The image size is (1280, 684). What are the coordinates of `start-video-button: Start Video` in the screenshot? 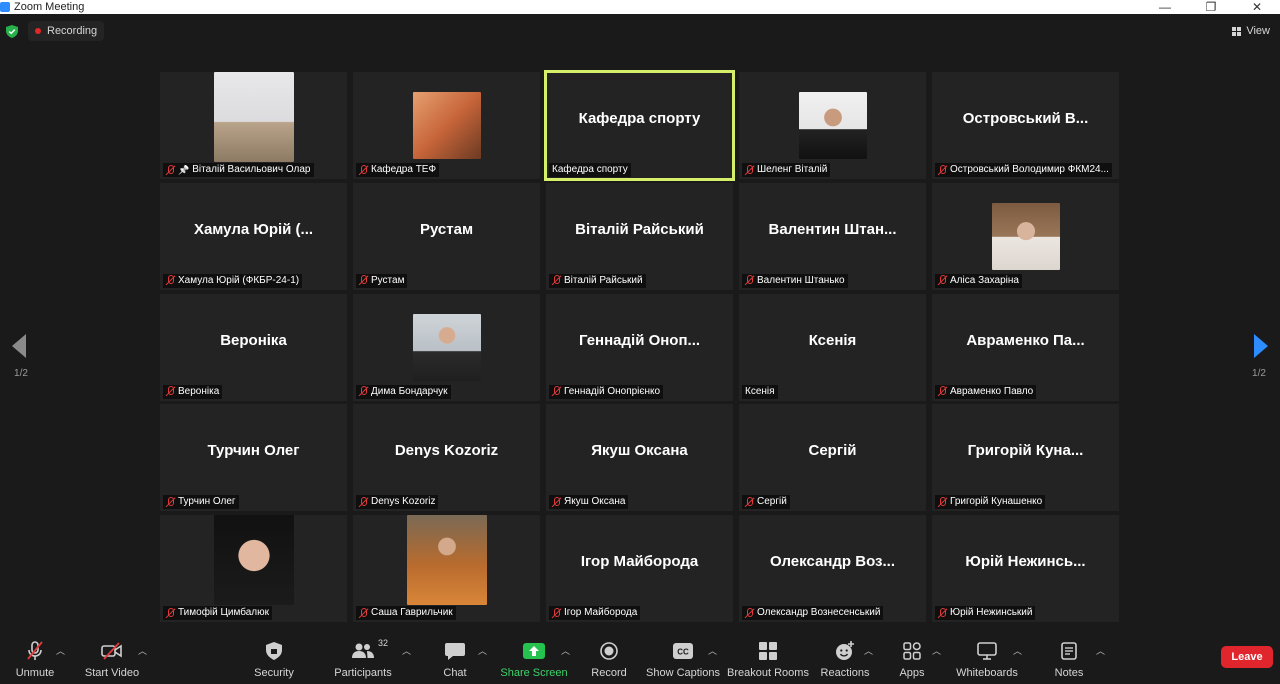 It's located at (112, 660).